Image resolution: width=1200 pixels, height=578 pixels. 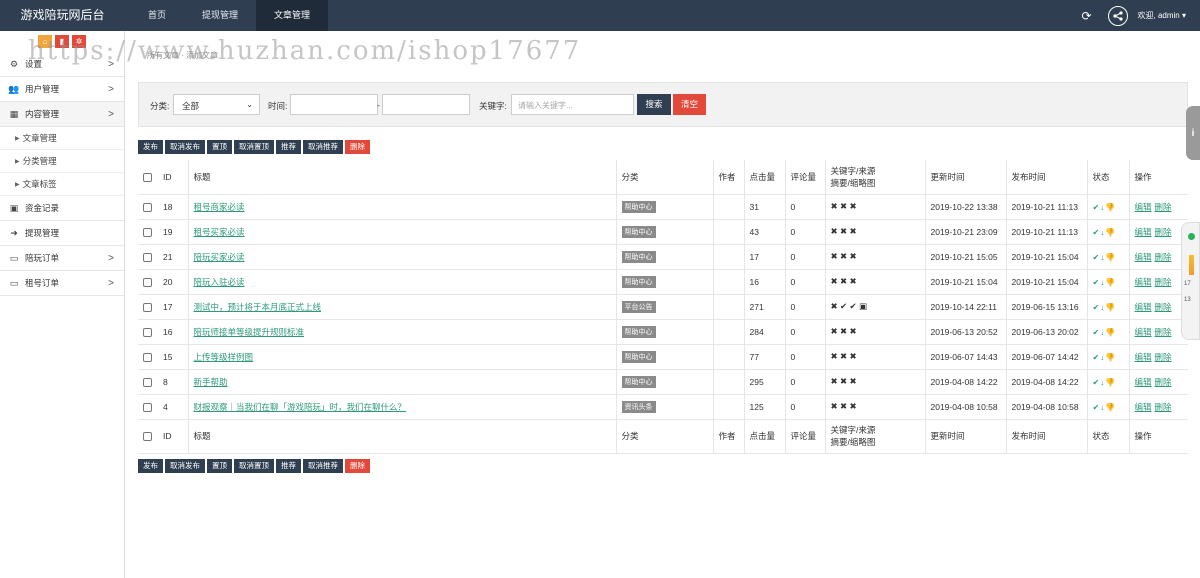 I want to click on article-title-link: 新手帮助, so click(x=211, y=382).